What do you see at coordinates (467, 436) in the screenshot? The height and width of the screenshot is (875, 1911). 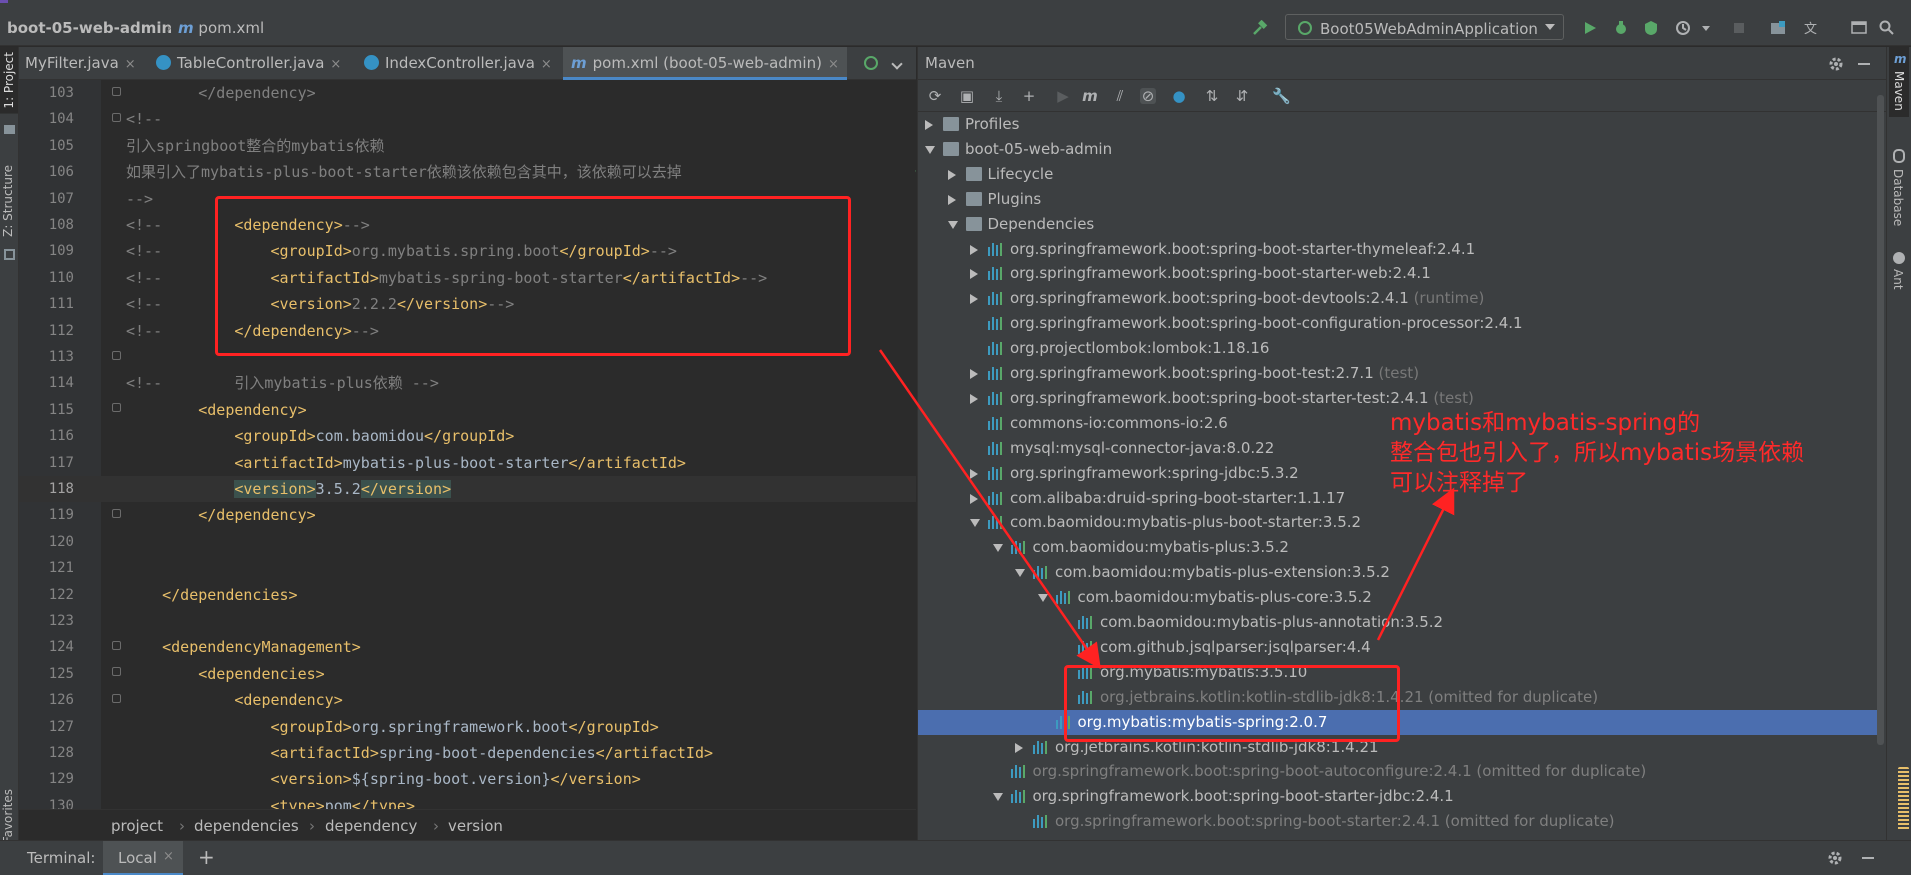 I see `code-line: 116 <groupId>com.baomidou</groupId>` at bounding box center [467, 436].